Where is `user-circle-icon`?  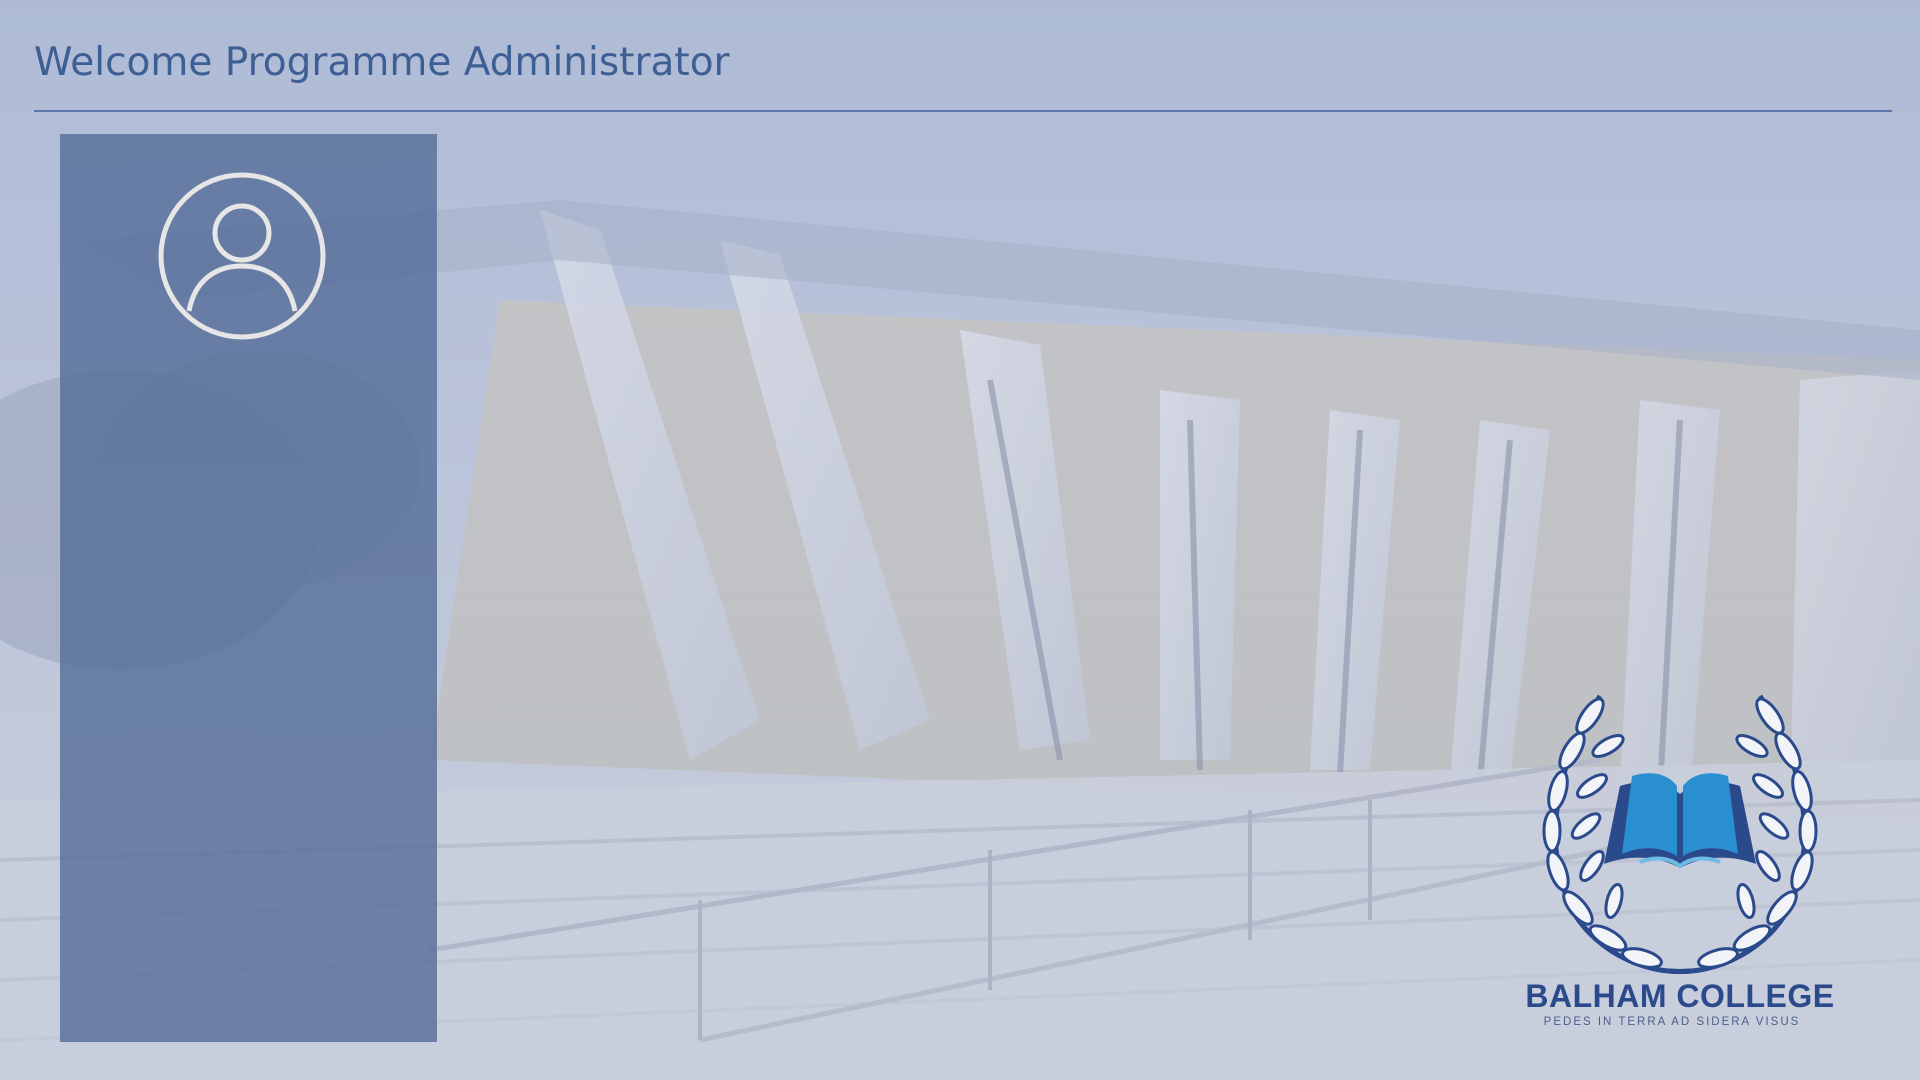
user-circle-icon is located at coordinates (242, 256).